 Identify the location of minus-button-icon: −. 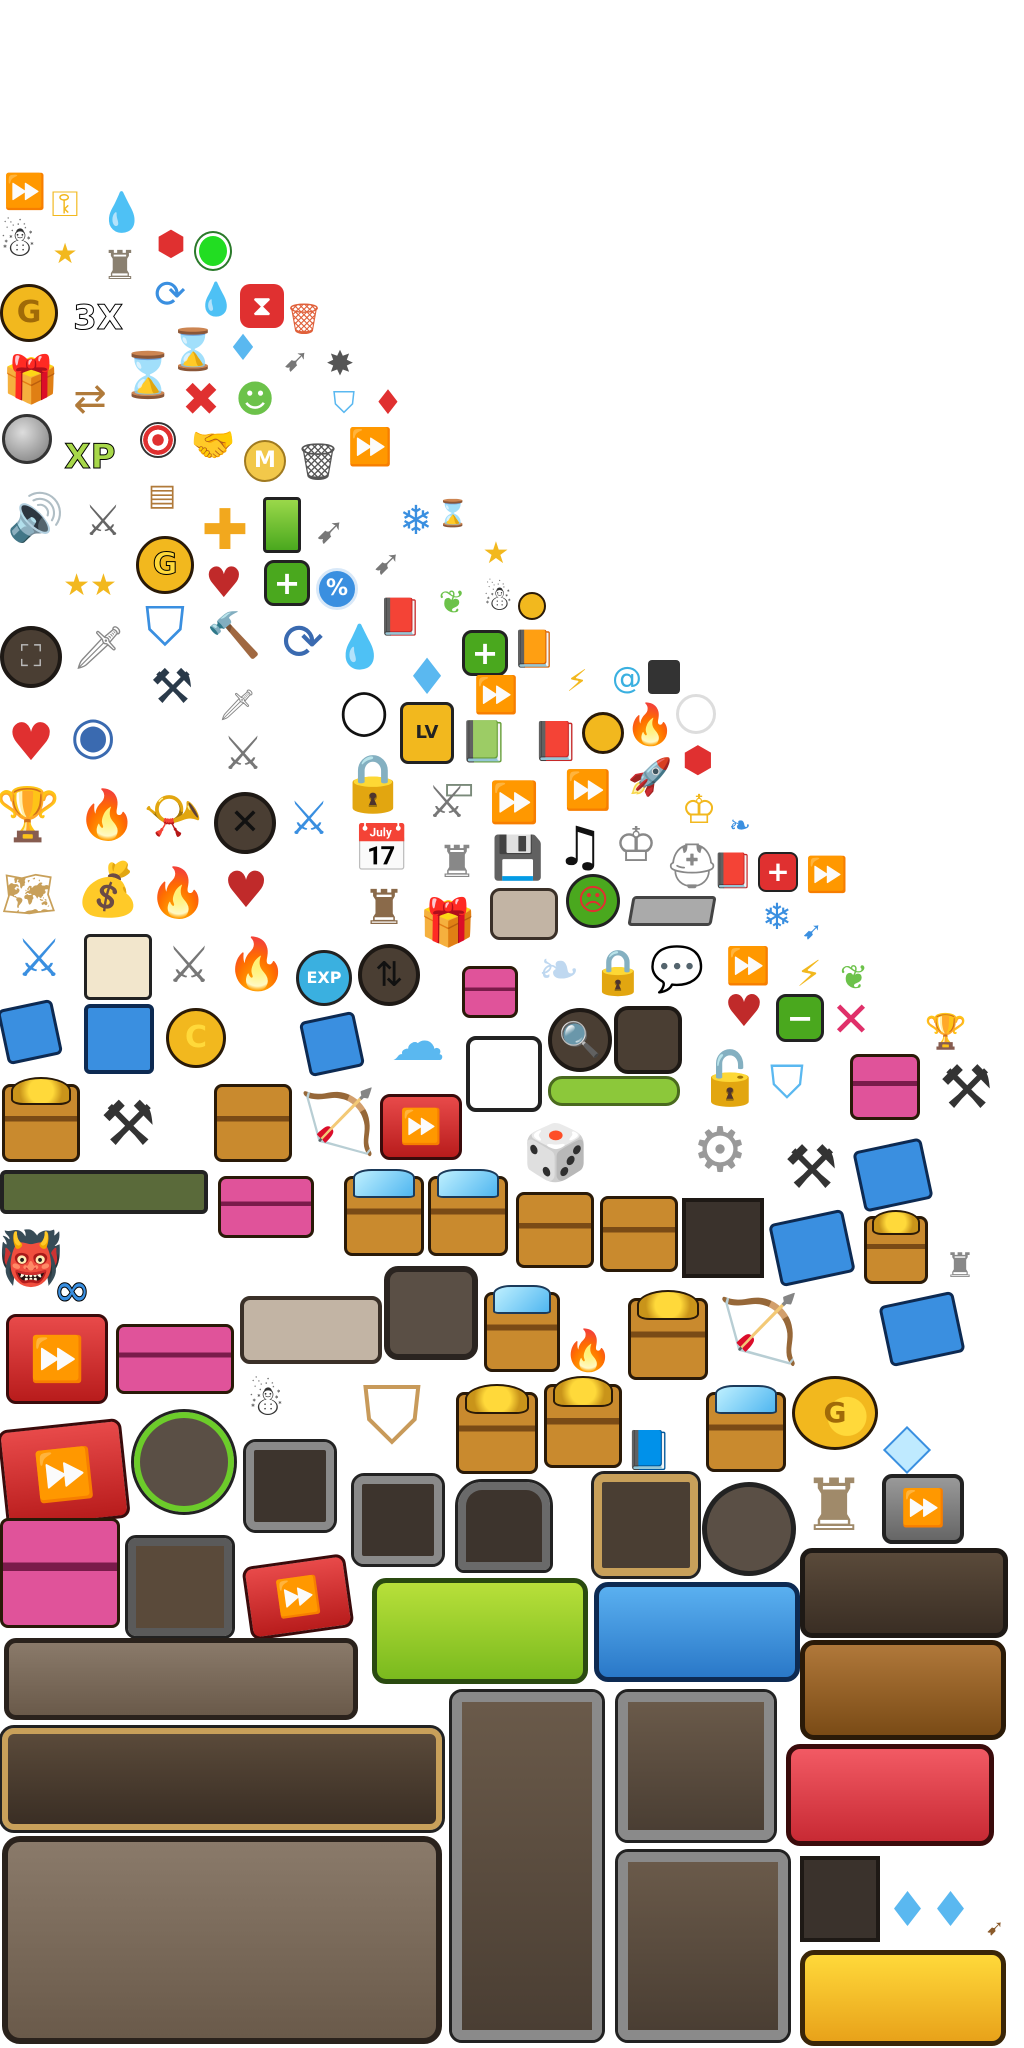
(800, 1018).